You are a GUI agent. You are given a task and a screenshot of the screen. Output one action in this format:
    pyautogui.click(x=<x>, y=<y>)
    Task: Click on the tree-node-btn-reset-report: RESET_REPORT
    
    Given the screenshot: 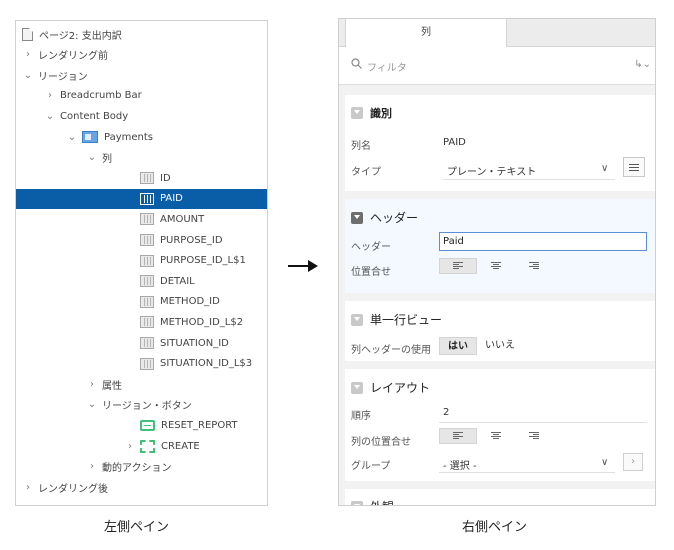 What is the action you would take?
    pyautogui.click(x=141, y=425)
    